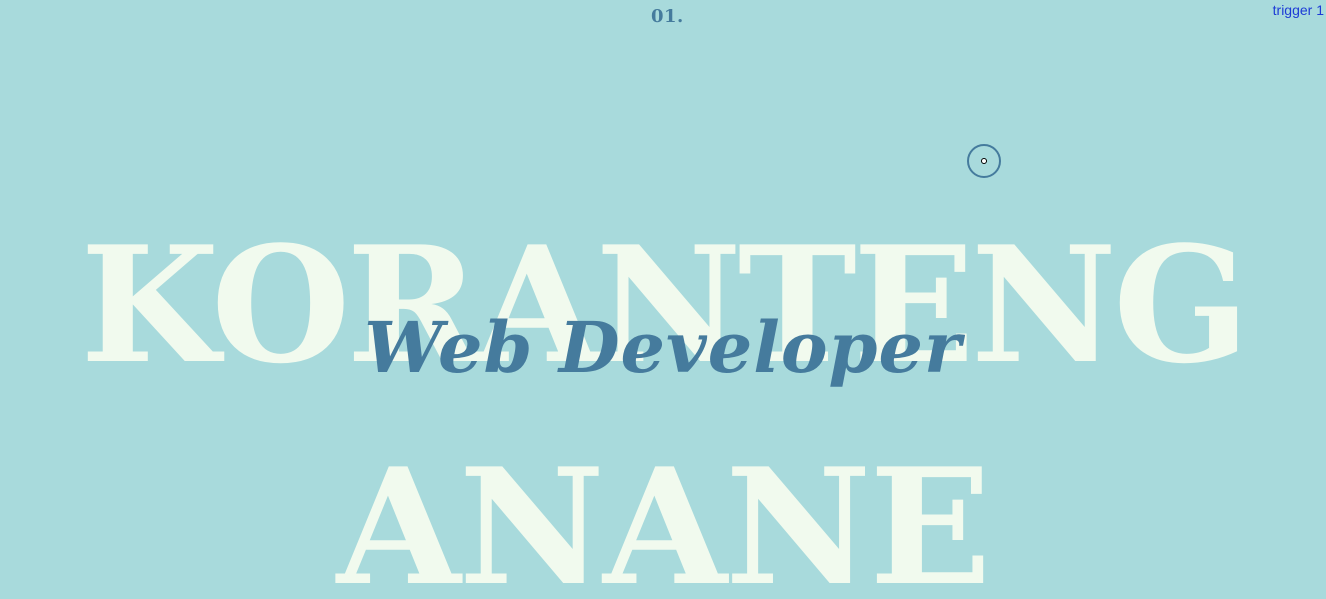 This screenshot has width=1326, height=599. What do you see at coordinates (663, 348) in the screenshot?
I see `hero-role-subtitle: Web Developer` at bounding box center [663, 348].